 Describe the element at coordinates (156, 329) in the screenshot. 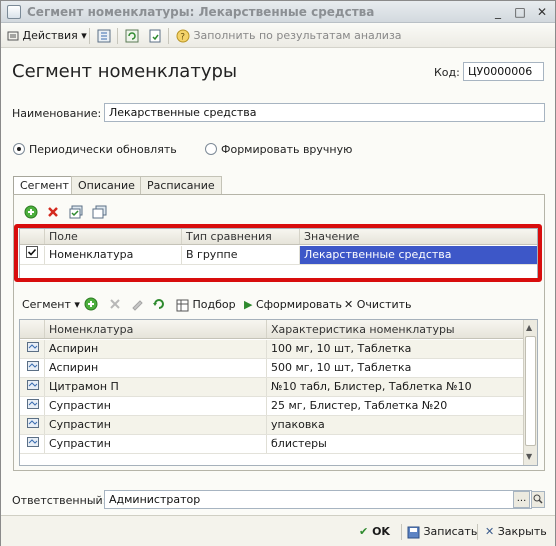

I see `column-item: Номенклатура` at that location.